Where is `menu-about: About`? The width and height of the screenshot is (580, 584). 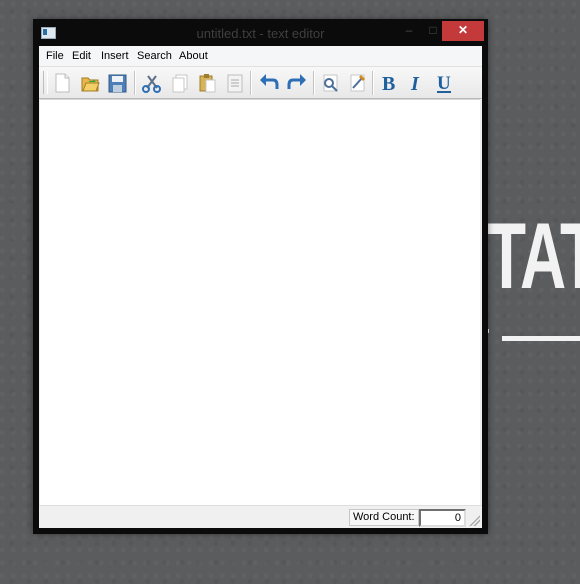
menu-about: About is located at coordinates (193, 56).